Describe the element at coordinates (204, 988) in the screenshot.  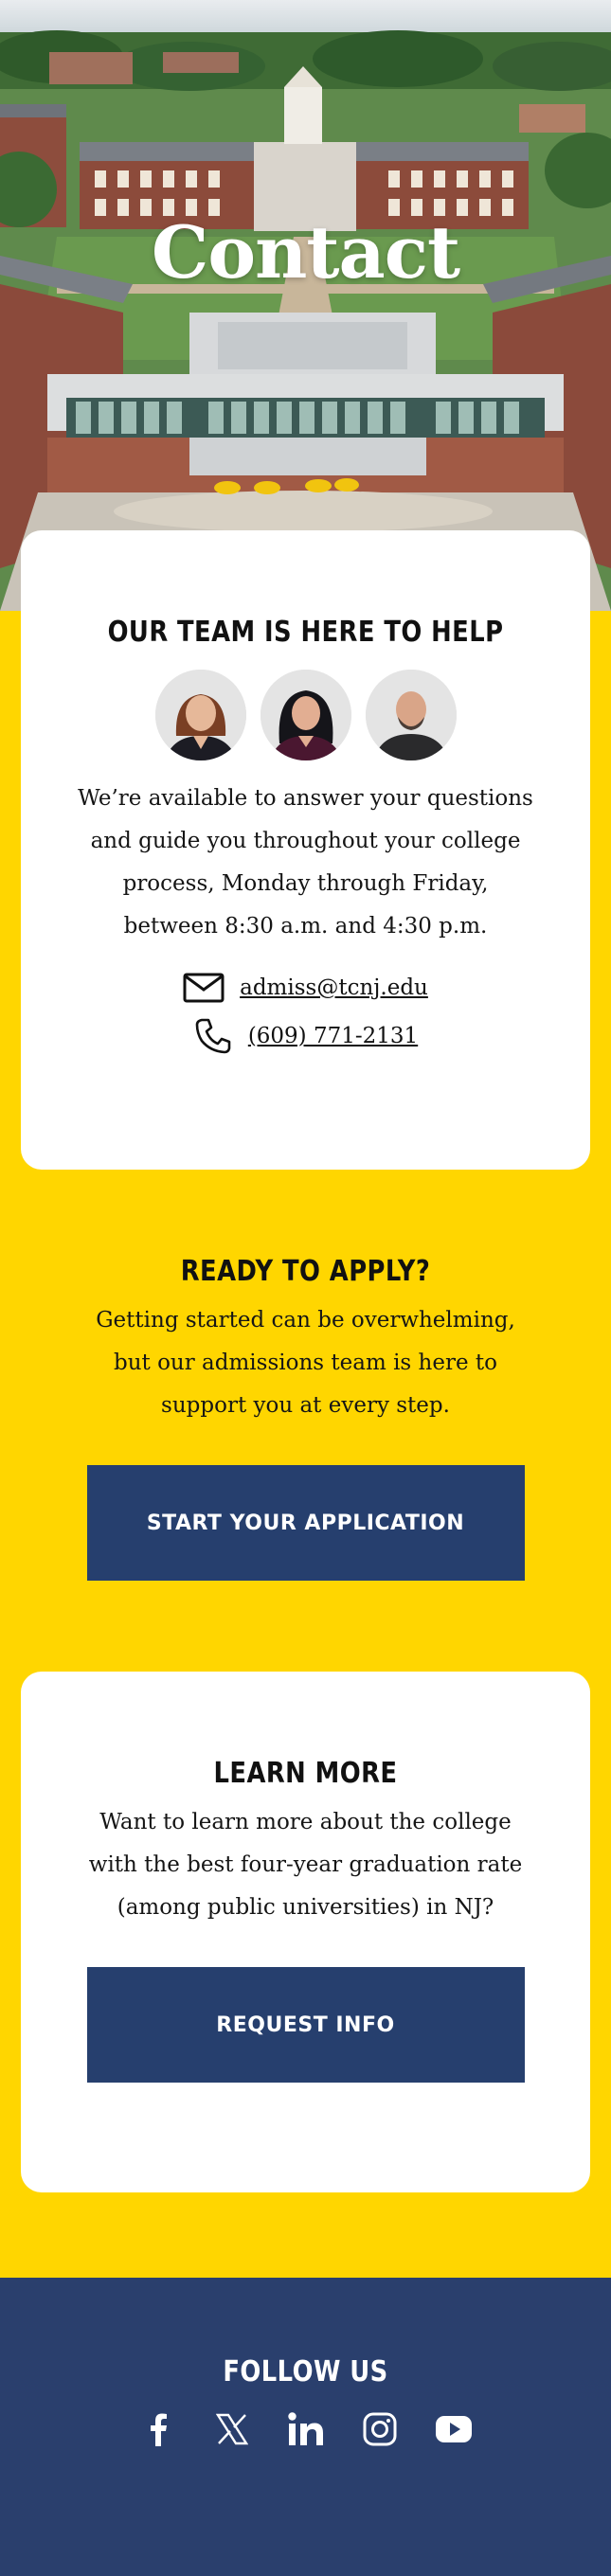
I see `envelope-icon` at that location.